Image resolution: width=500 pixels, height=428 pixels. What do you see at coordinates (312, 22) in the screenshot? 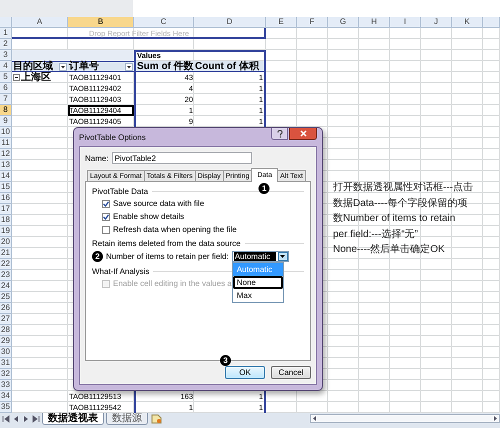
I see `column-header: F` at bounding box center [312, 22].